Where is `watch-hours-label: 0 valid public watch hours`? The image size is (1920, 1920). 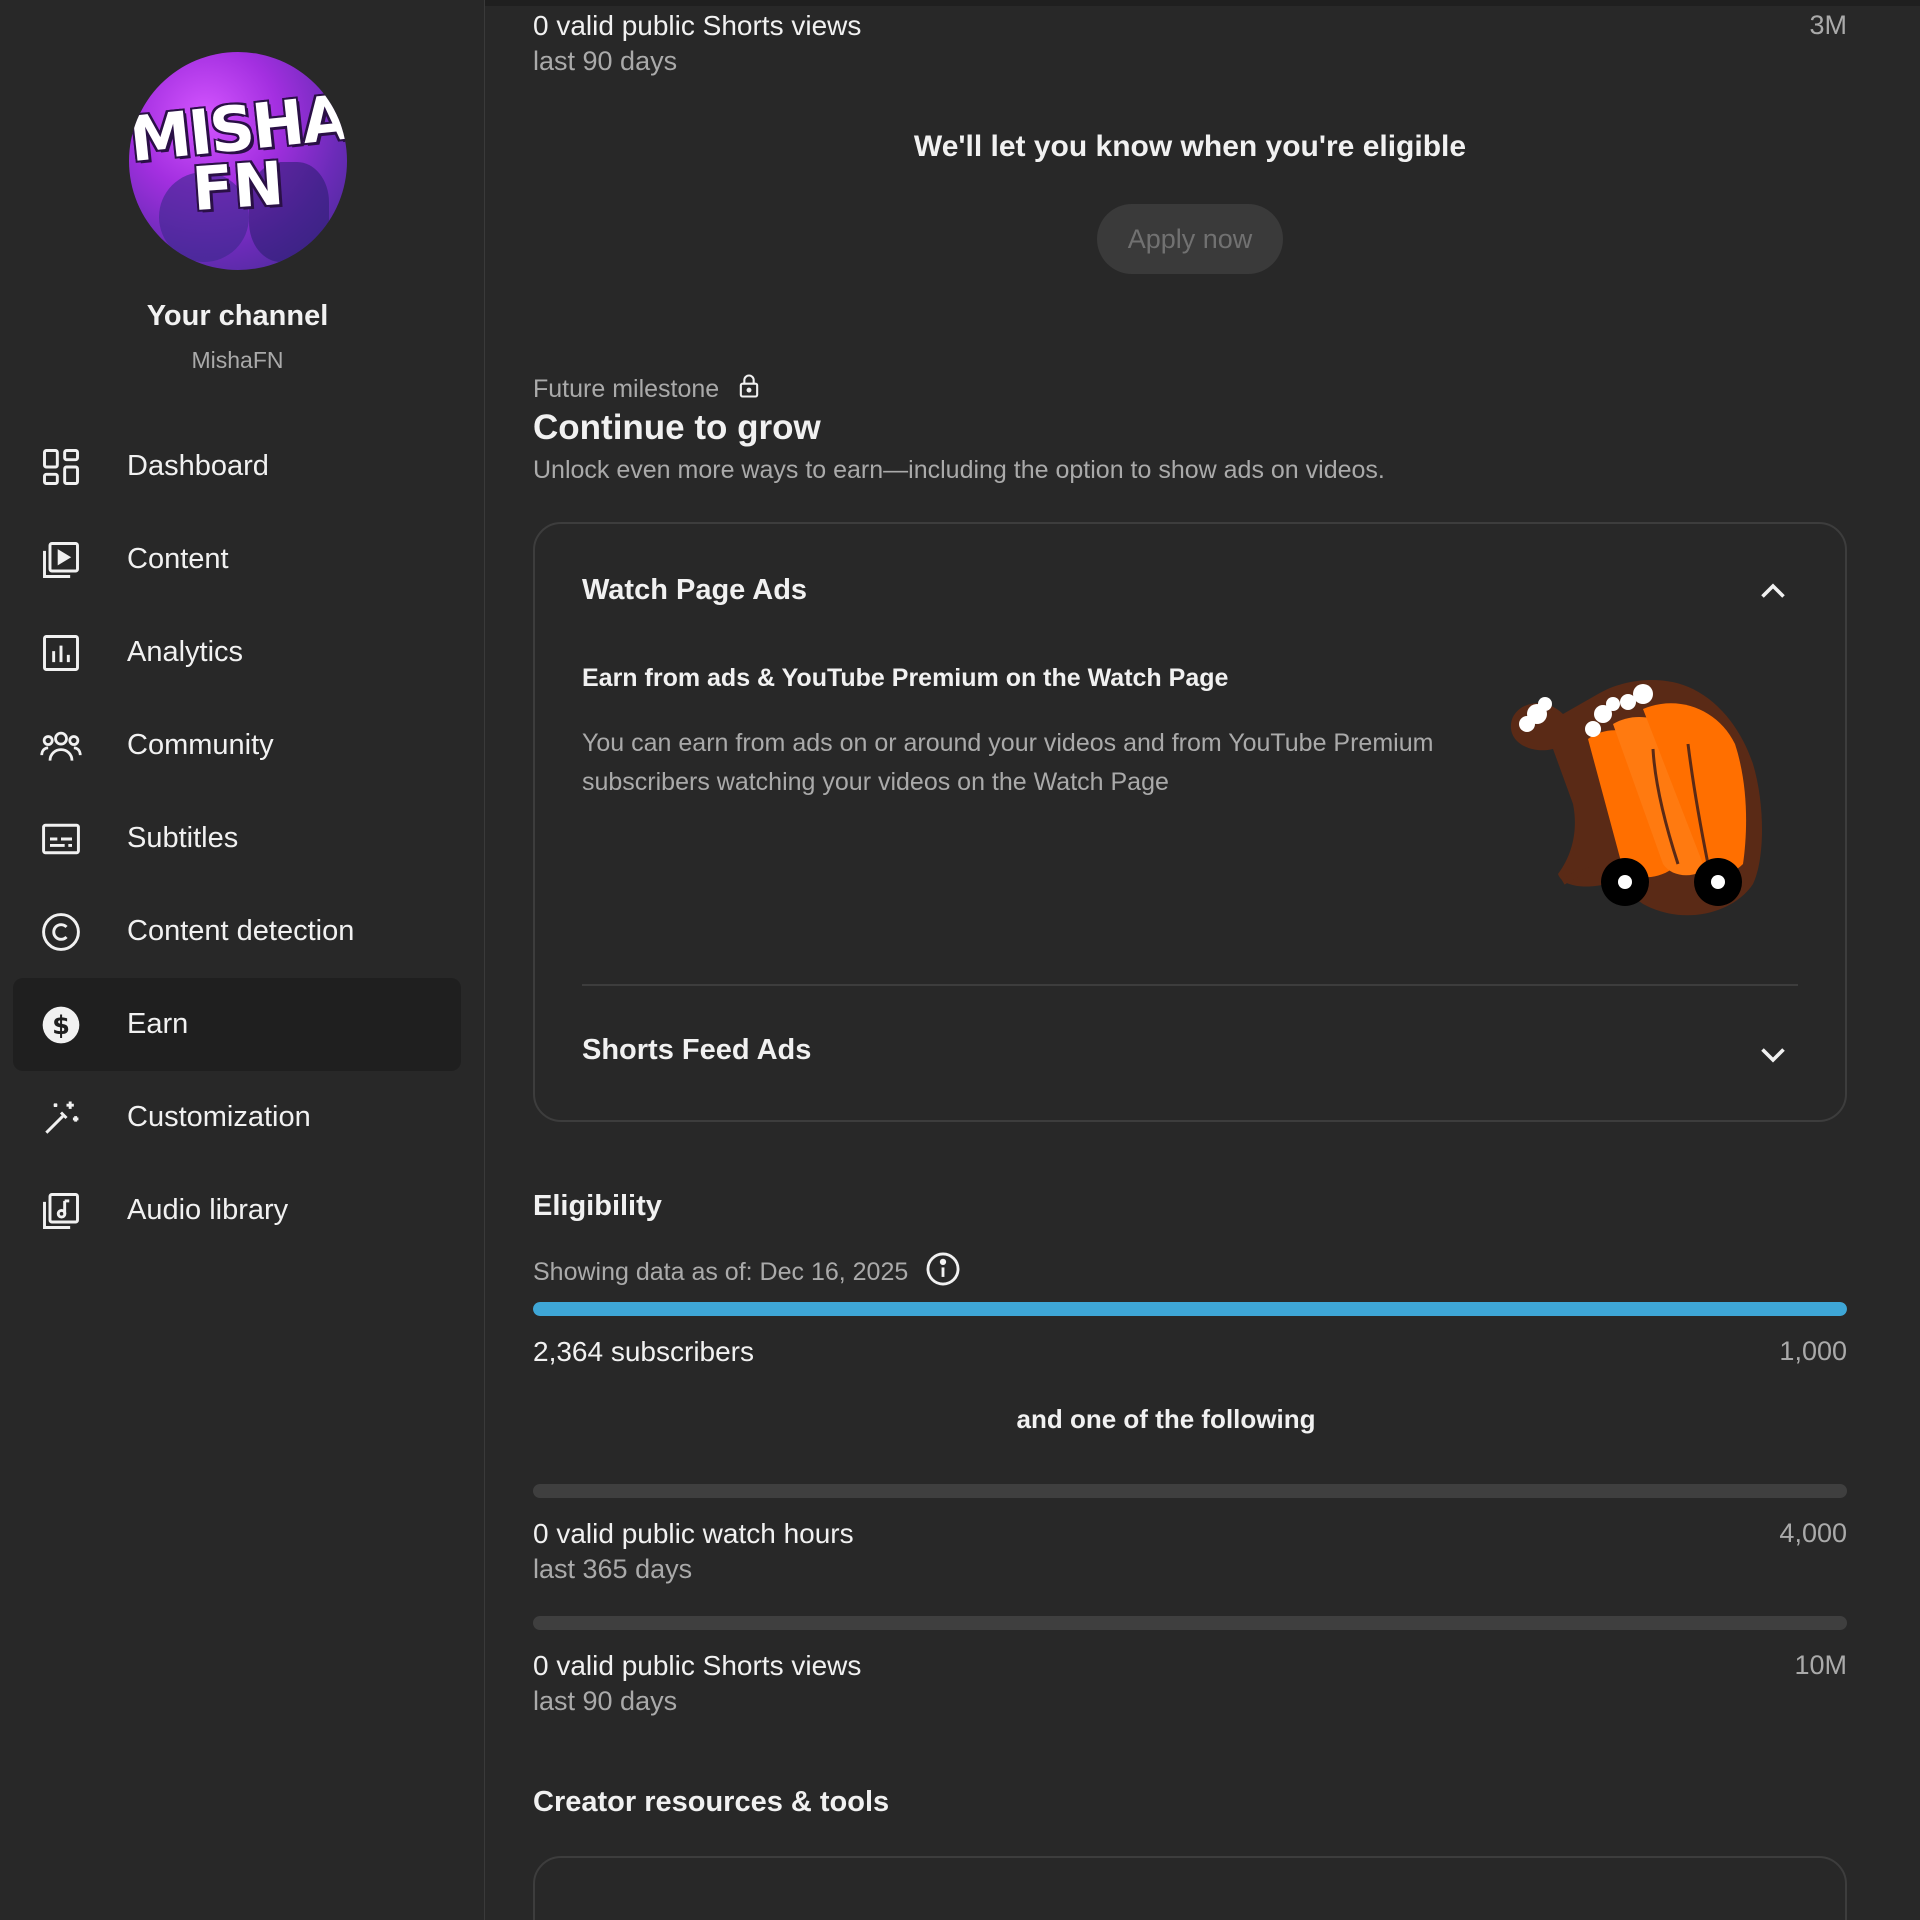
watch-hours-label: 0 valid public watch hours is located at coordinates (693, 1533).